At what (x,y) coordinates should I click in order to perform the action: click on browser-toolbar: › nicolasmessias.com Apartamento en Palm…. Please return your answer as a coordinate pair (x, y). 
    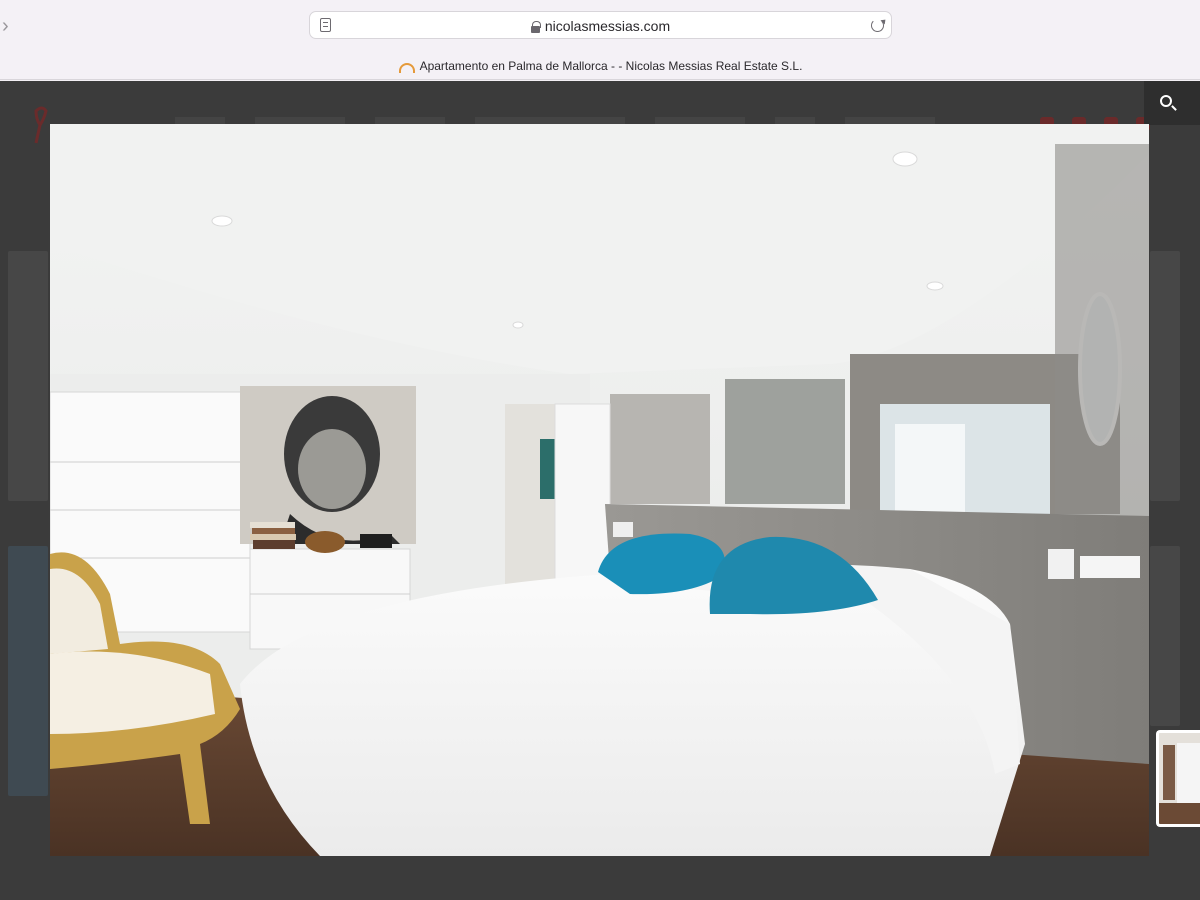
    Looking at the image, I should click on (600, 40).